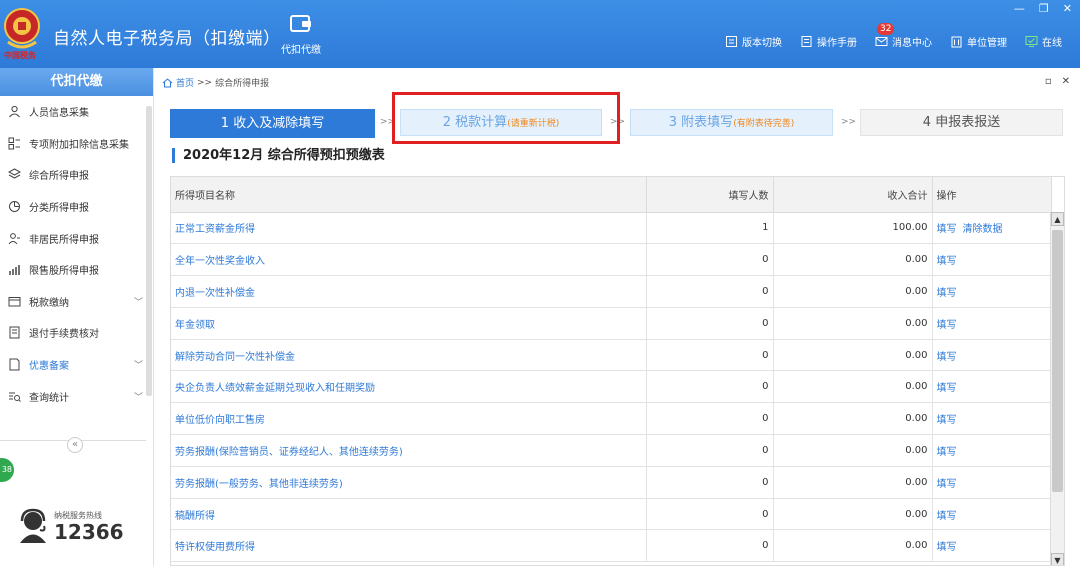  I want to click on home-icon, so click(167, 82).